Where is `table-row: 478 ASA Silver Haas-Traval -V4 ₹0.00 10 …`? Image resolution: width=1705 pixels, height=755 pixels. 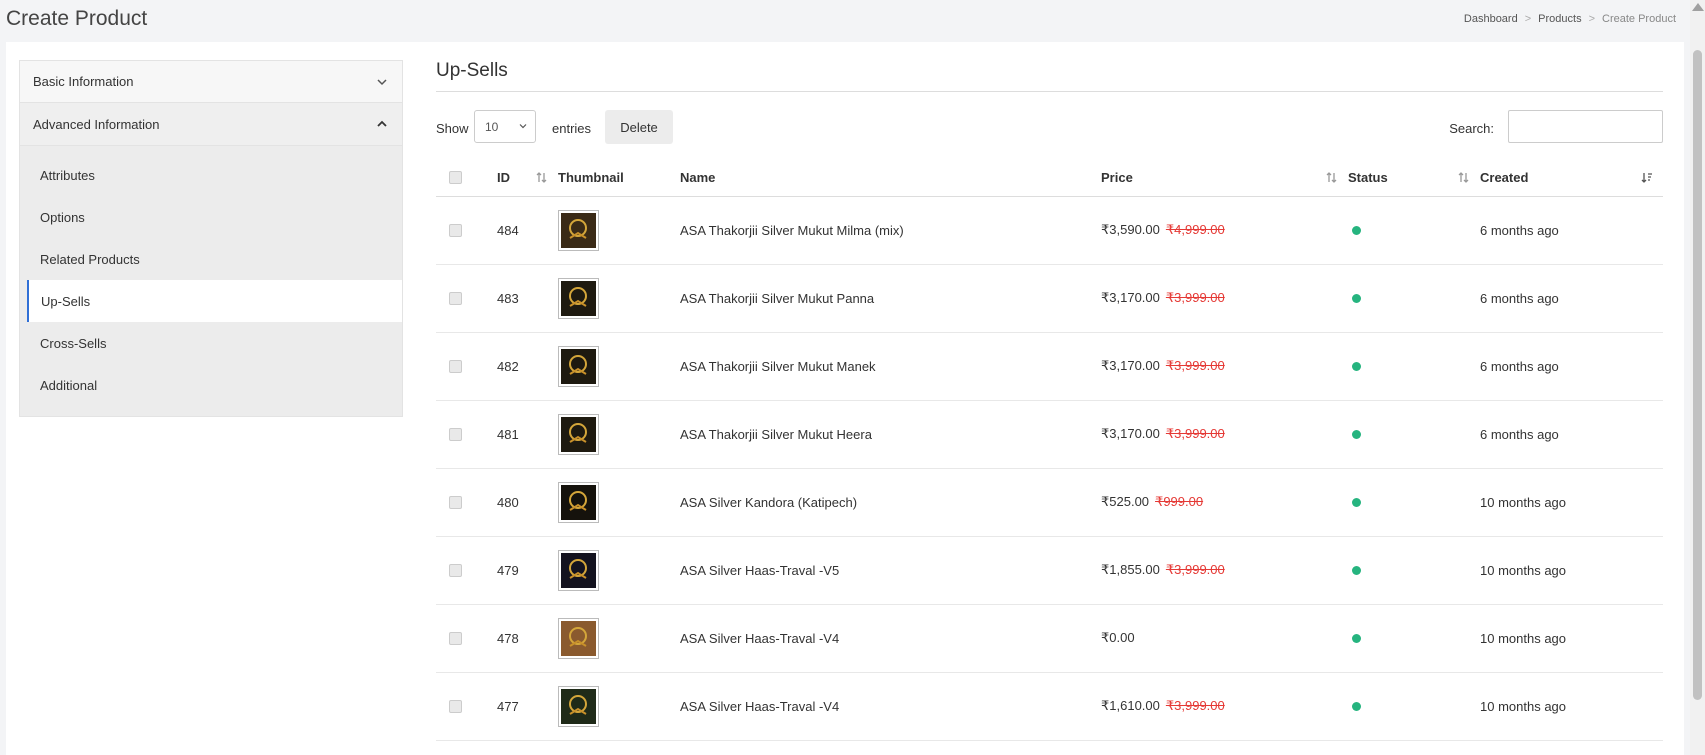 table-row: 478 ASA Silver Haas-Traval -V4 ₹0.00 10 … is located at coordinates (1049, 638).